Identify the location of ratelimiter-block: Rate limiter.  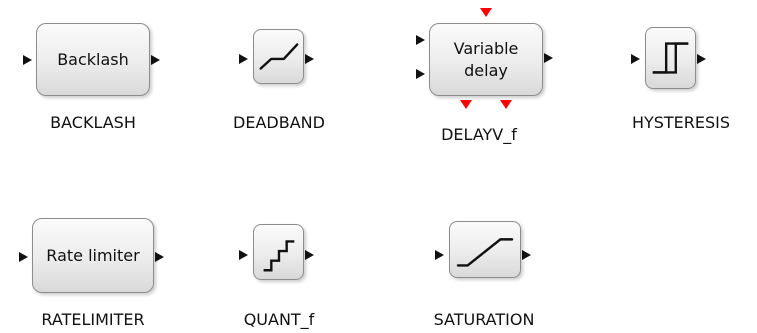
(93, 255).